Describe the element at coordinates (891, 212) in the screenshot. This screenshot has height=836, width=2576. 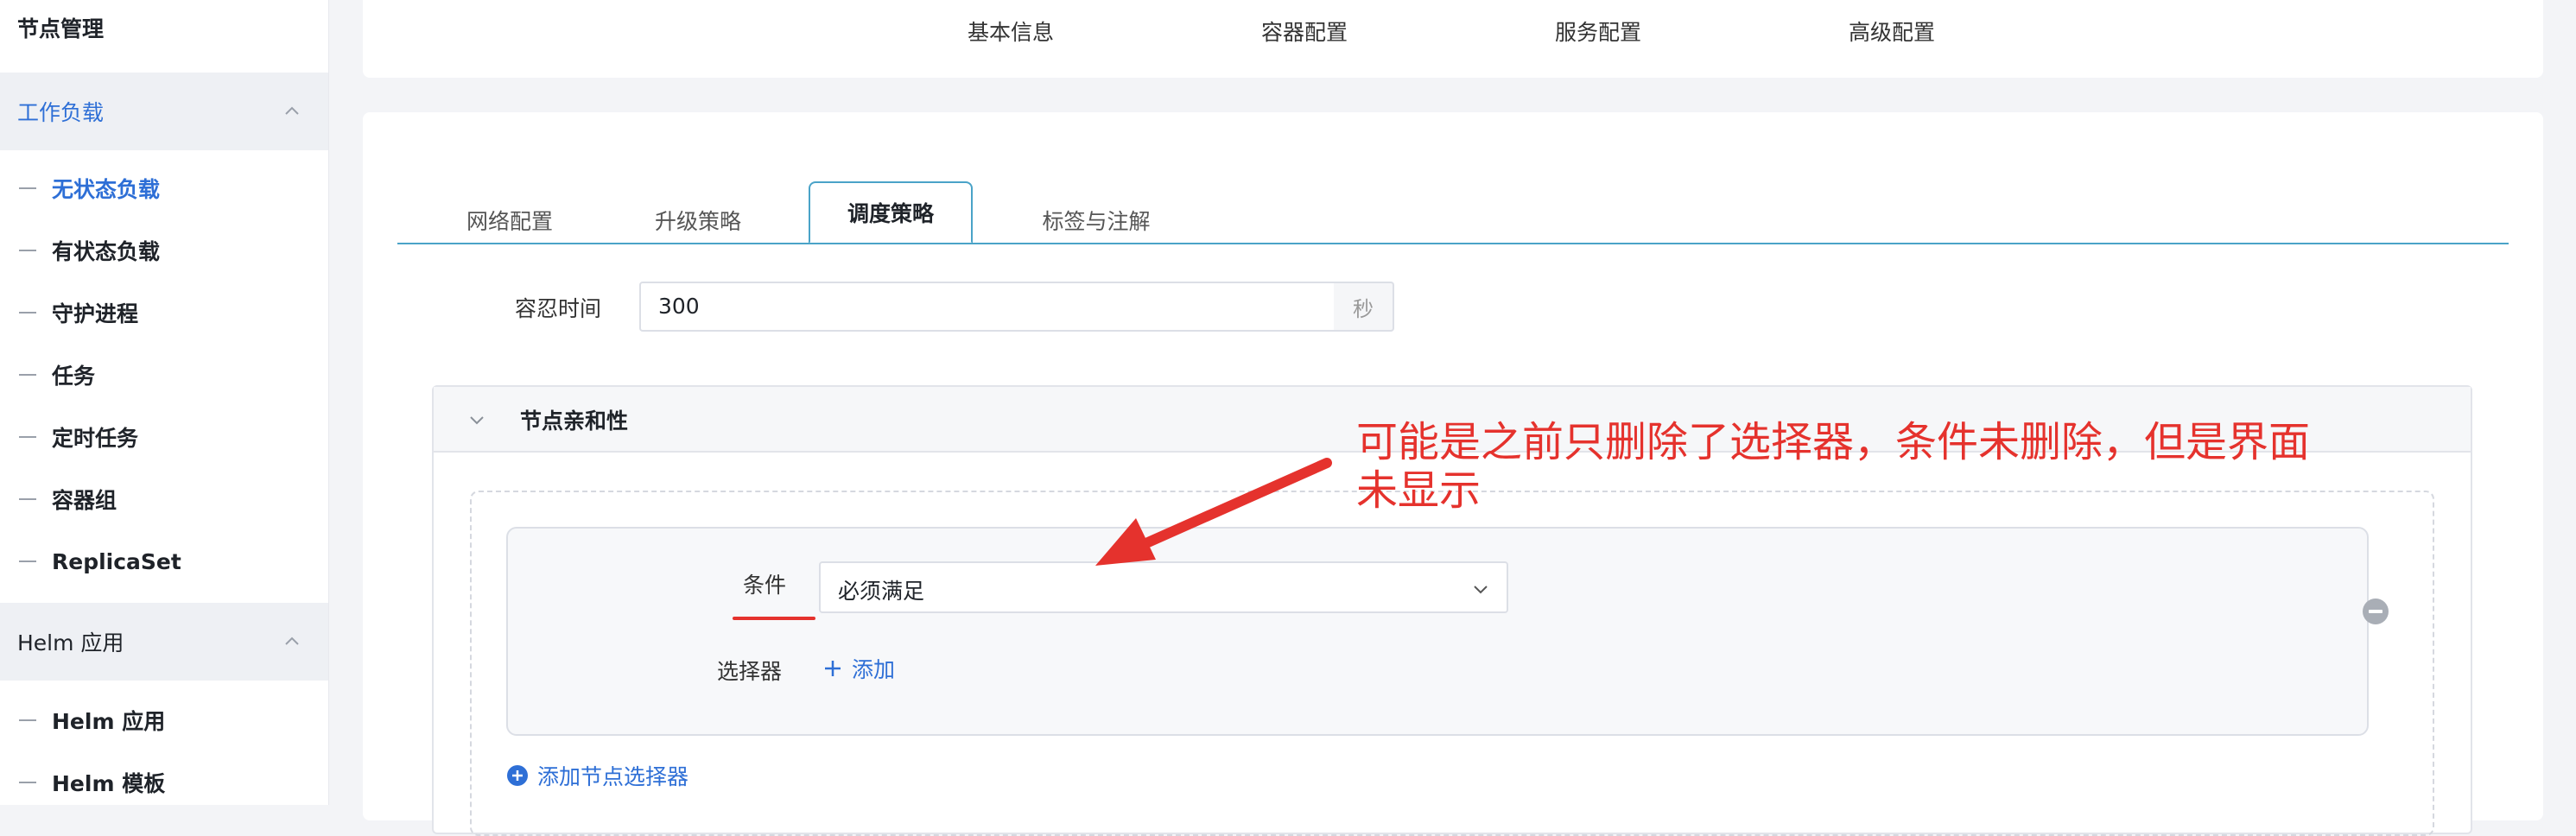
I see `tab-scheduling-policy: 调度策略` at that location.